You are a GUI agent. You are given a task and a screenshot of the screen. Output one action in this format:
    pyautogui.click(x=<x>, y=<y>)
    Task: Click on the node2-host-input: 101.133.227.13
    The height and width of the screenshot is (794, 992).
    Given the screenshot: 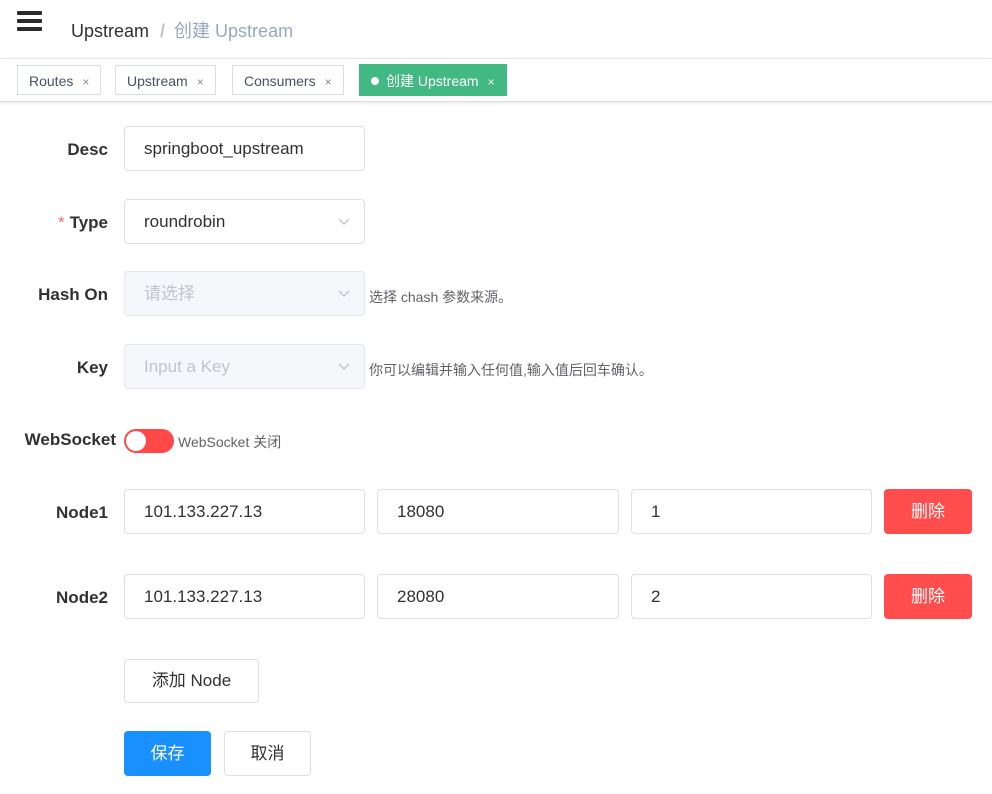 What is the action you would take?
    pyautogui.click(x=244, y=596)
    